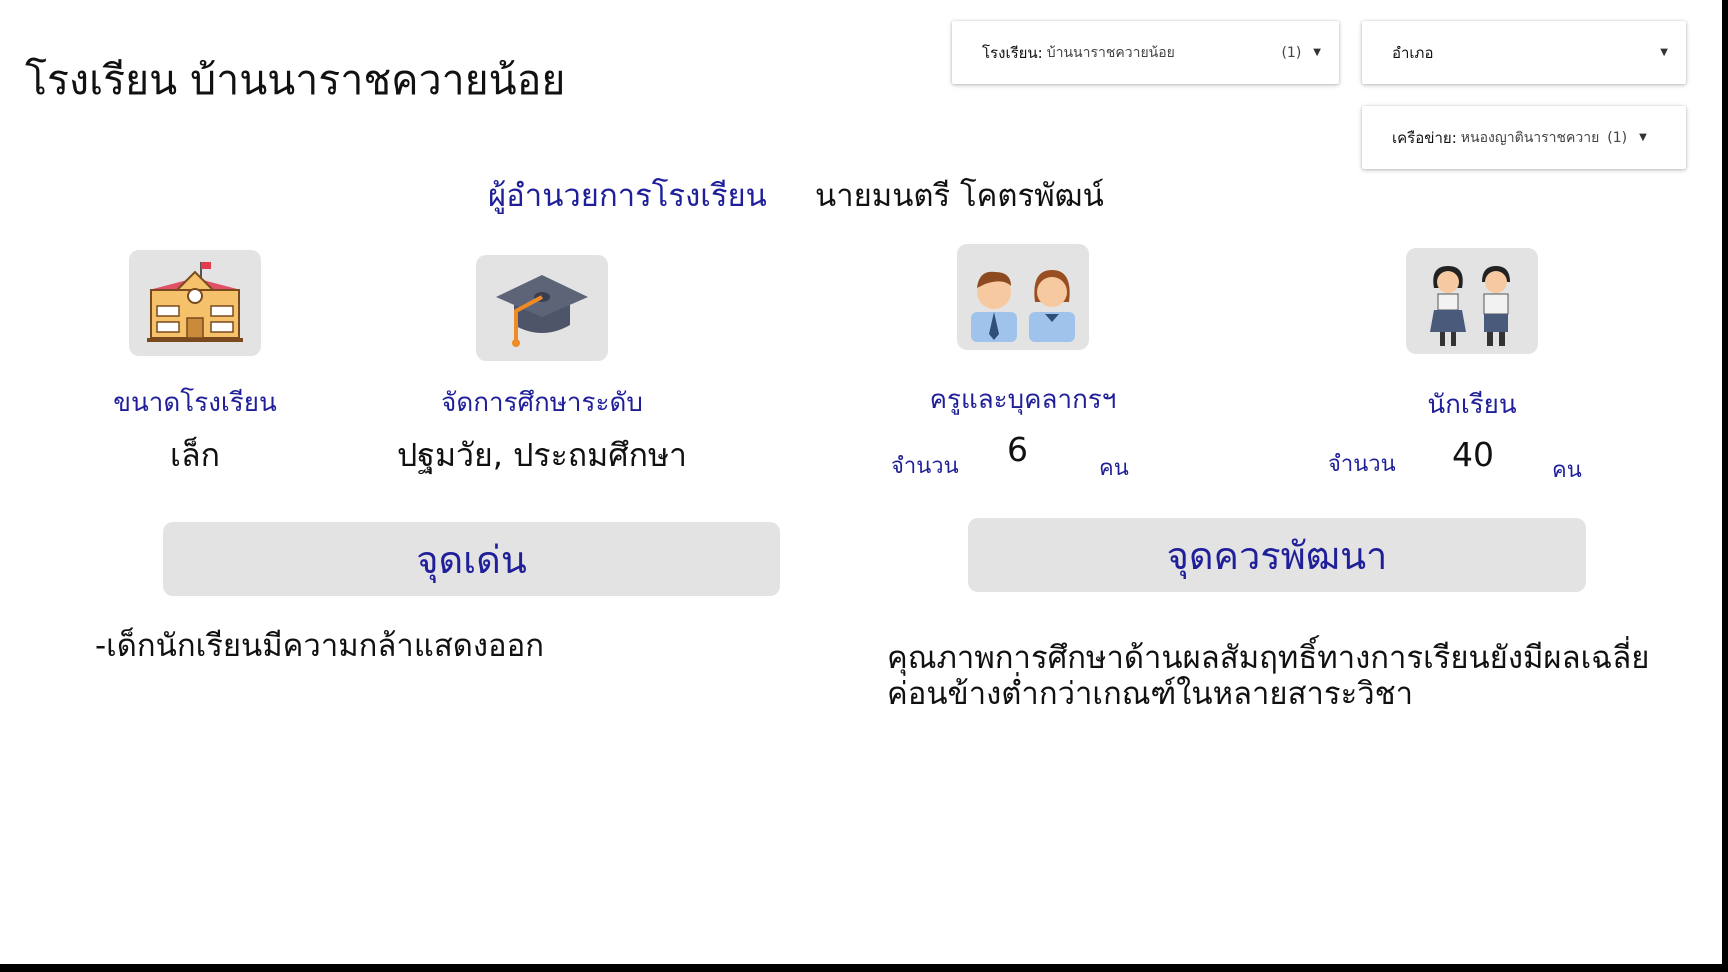 The width and height of the screenshot is (1728, 972). I want to click on network-filter-count: (1), so click(1617, 137).